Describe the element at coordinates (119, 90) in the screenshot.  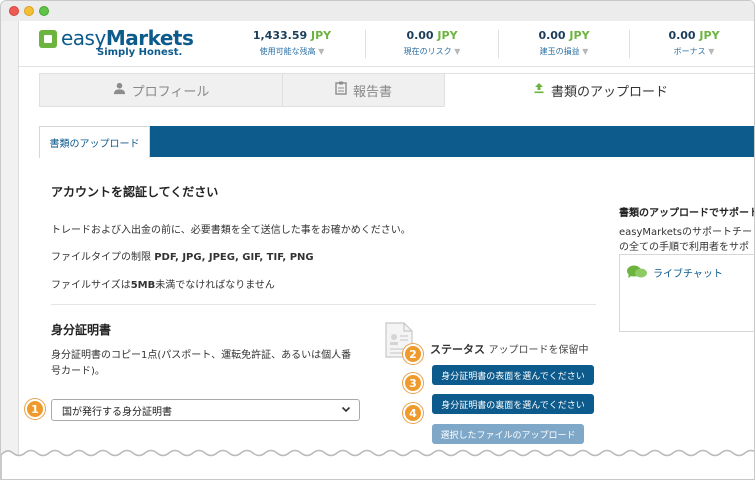
I see `user-icon` at that location.